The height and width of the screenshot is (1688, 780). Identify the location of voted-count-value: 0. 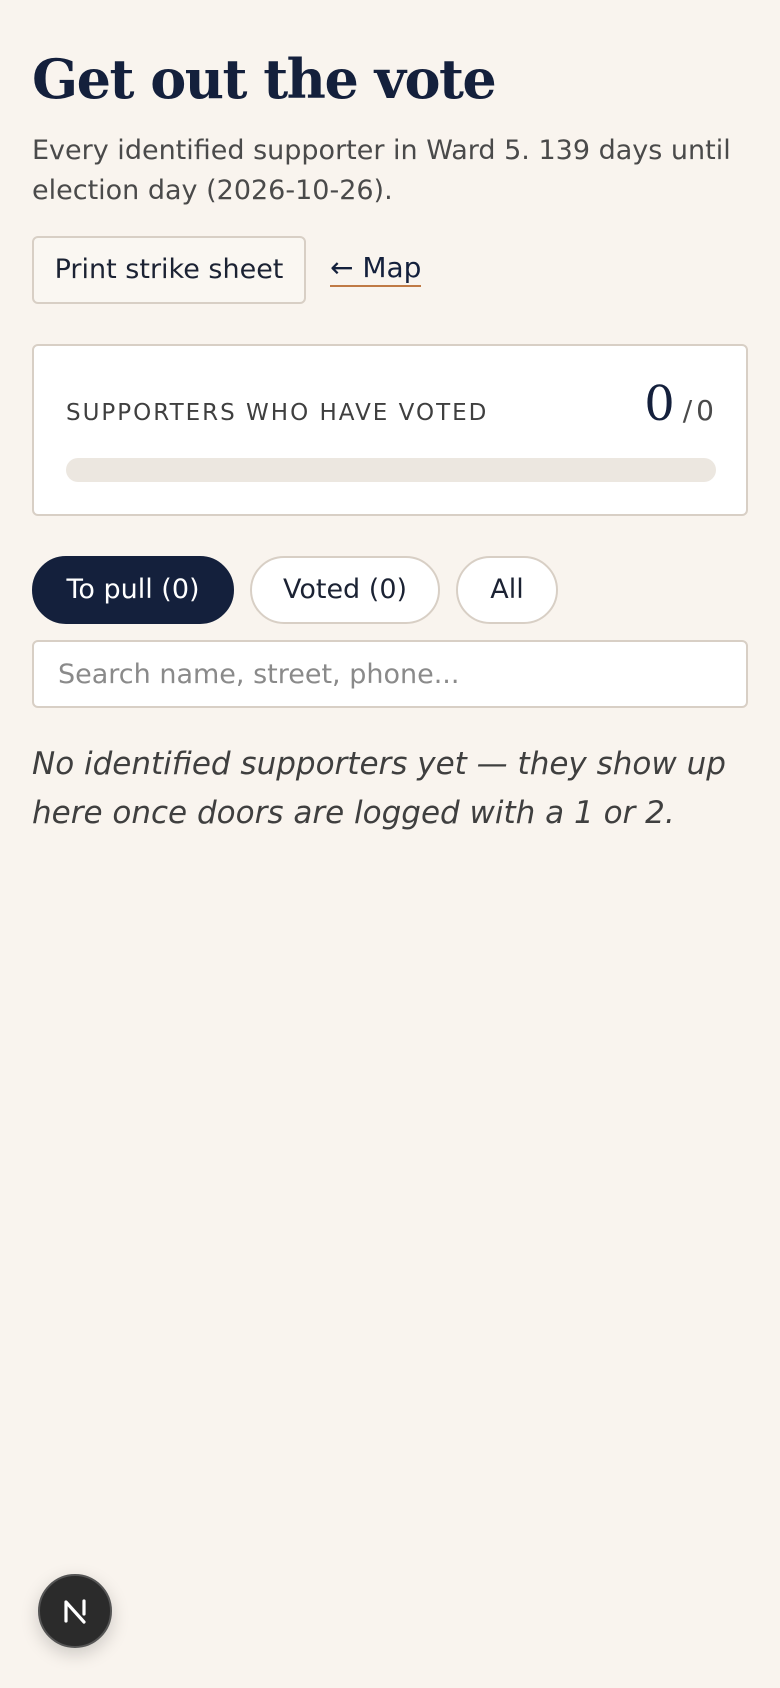
(659, 404).